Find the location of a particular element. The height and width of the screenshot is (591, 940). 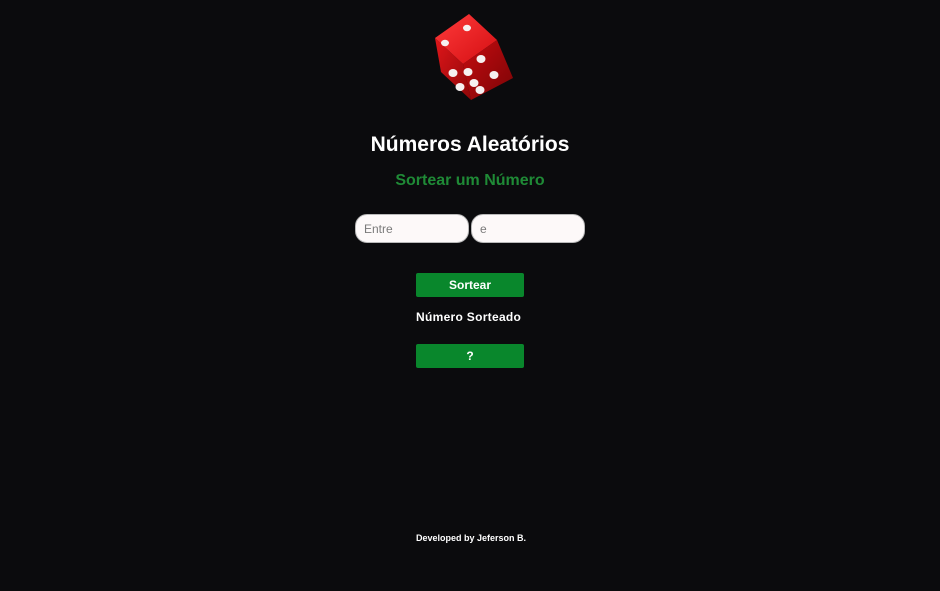

range-inputs is located at coordinates (470, 228).